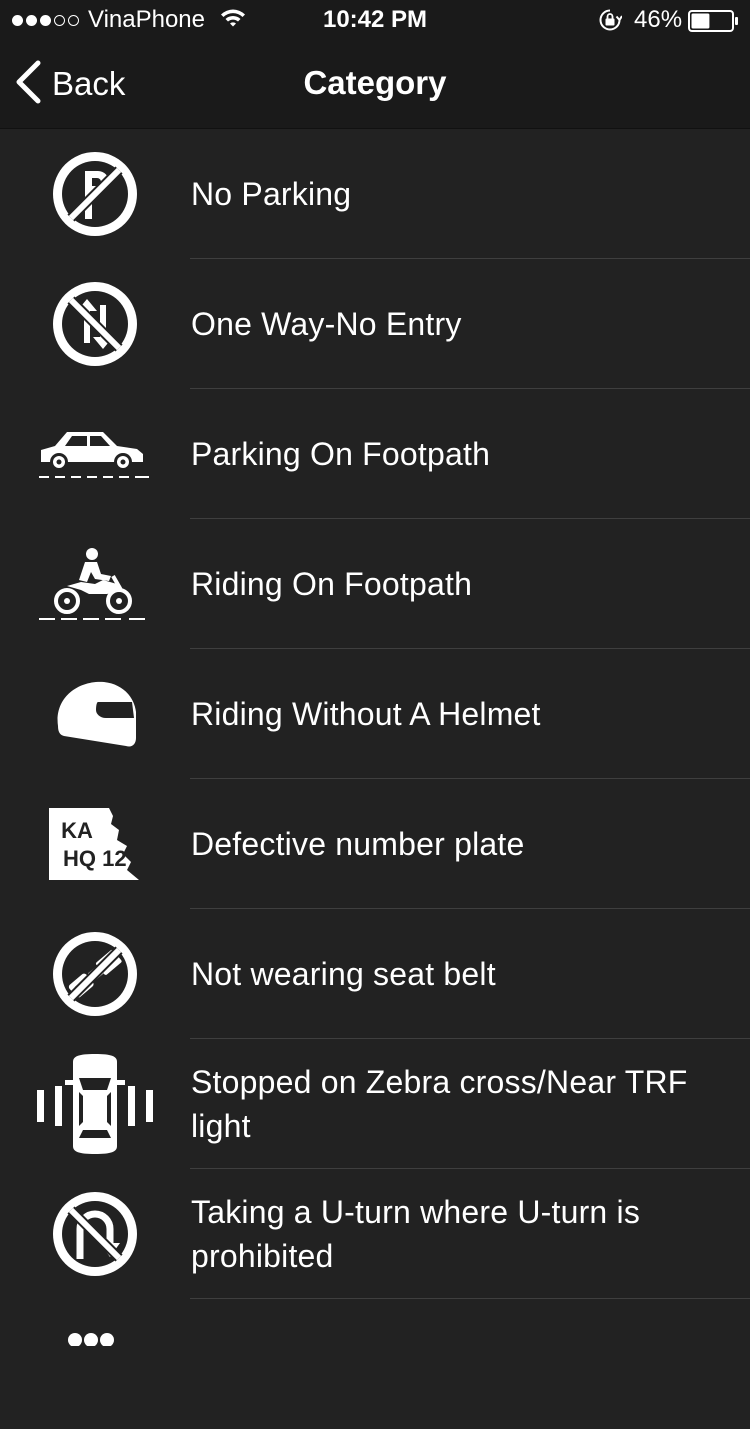 This screenshot has height=1429, width=750. What do you see at coordinates (358, 844) in the screenshot?
I see `category-label: Defective number plate` at bounding box center [358, 844].